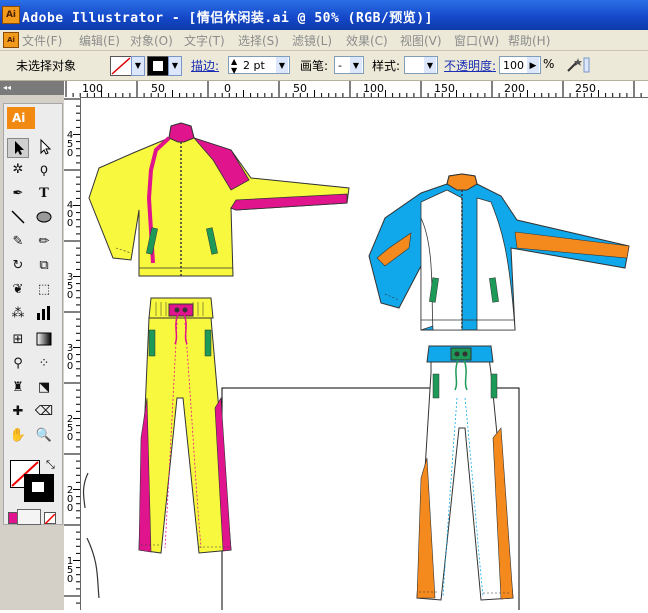  I want to click on arrow-pointer-icon, so click(19, 148).